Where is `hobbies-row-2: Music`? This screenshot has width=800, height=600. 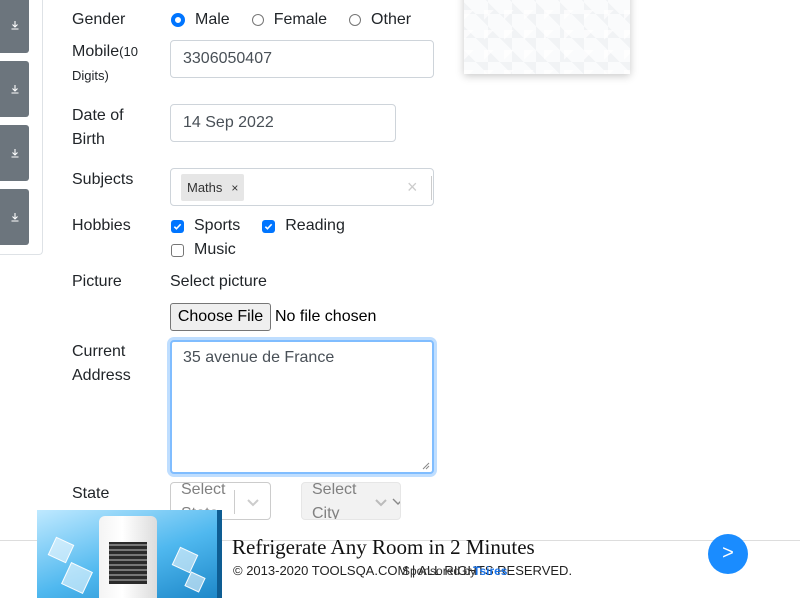
hobbies-row-2: Music is located at coordinates (214, 250).